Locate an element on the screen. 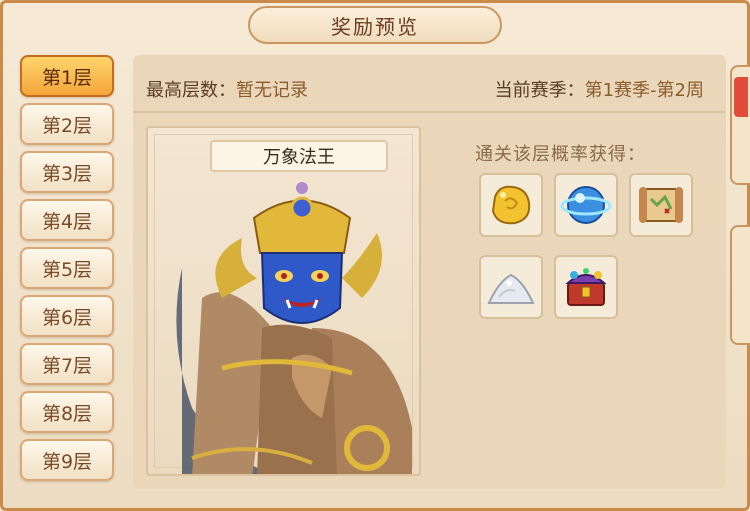 Image resolution: width=750 pixels, height=511 pixels. tab-label: 第5层 is located at coordinates (67, 269).